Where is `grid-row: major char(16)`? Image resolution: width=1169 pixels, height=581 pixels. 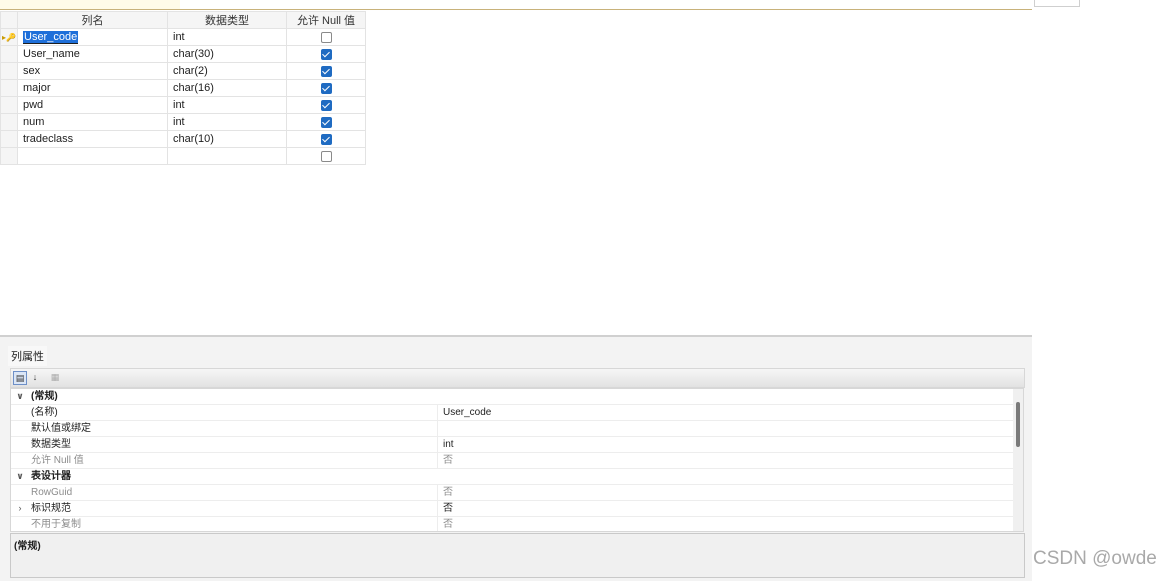 grid-row: major char(16) is located at coordinates (183, 88).